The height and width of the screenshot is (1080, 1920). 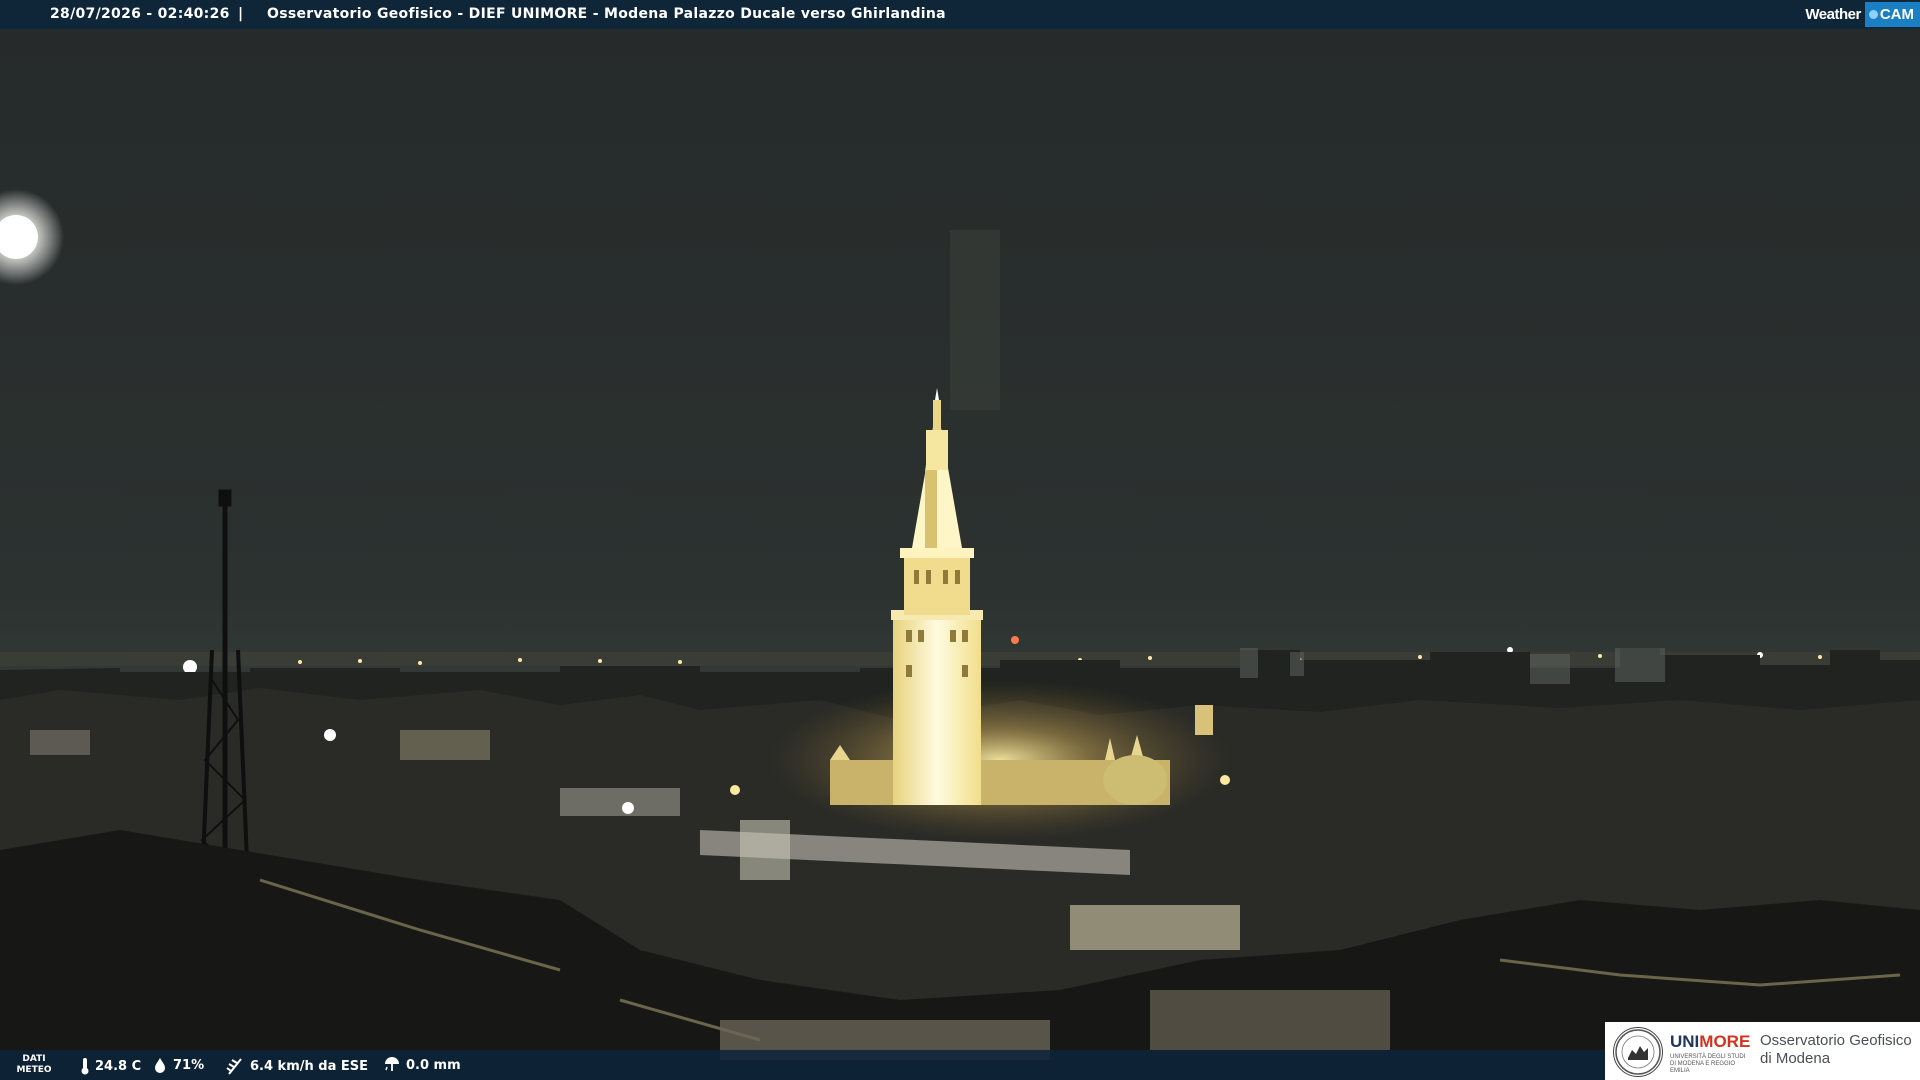 I want to click on wind-value: 6.4 km/h da ESE, so click(x=309, y=1066).